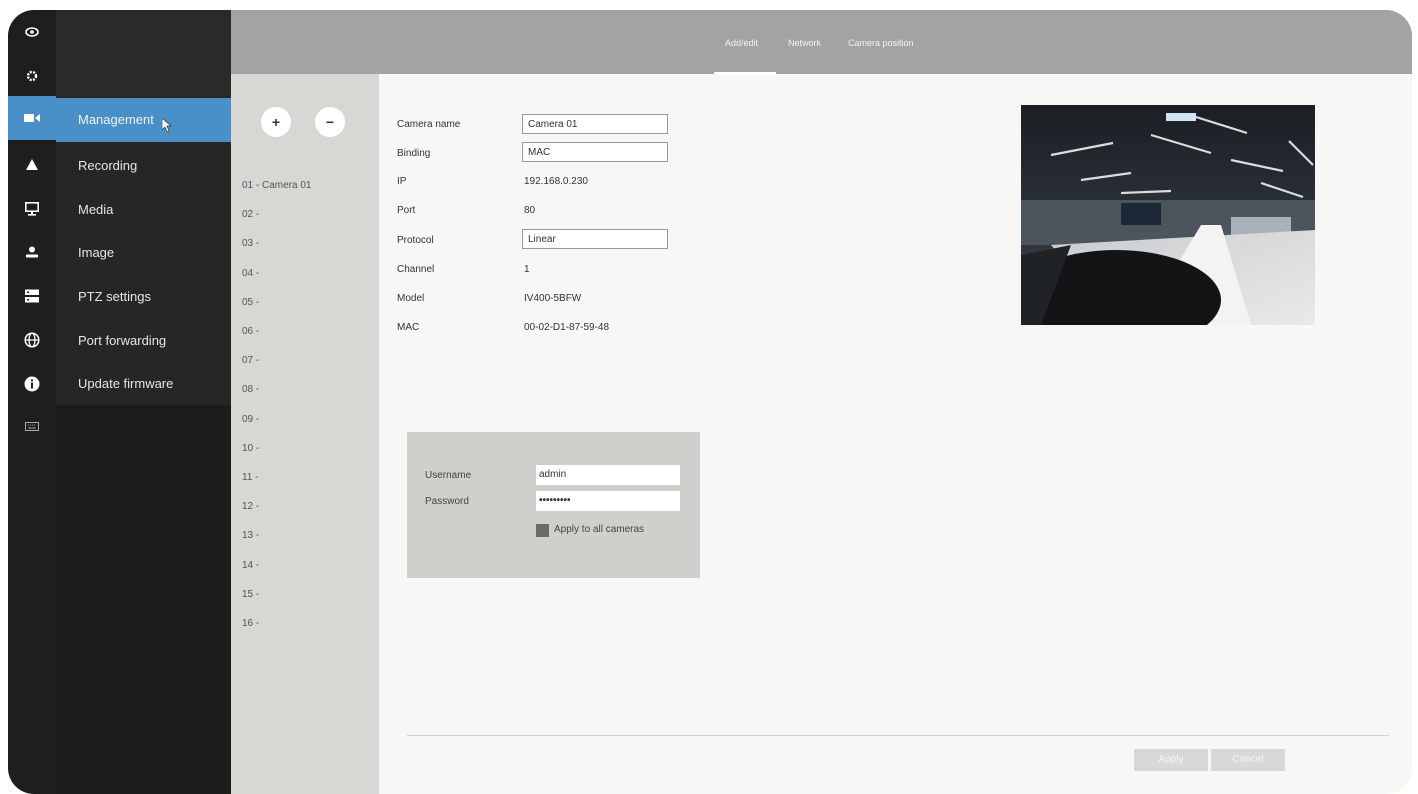  I want to click on camera-list-item: 14 -, so click(250, 565).